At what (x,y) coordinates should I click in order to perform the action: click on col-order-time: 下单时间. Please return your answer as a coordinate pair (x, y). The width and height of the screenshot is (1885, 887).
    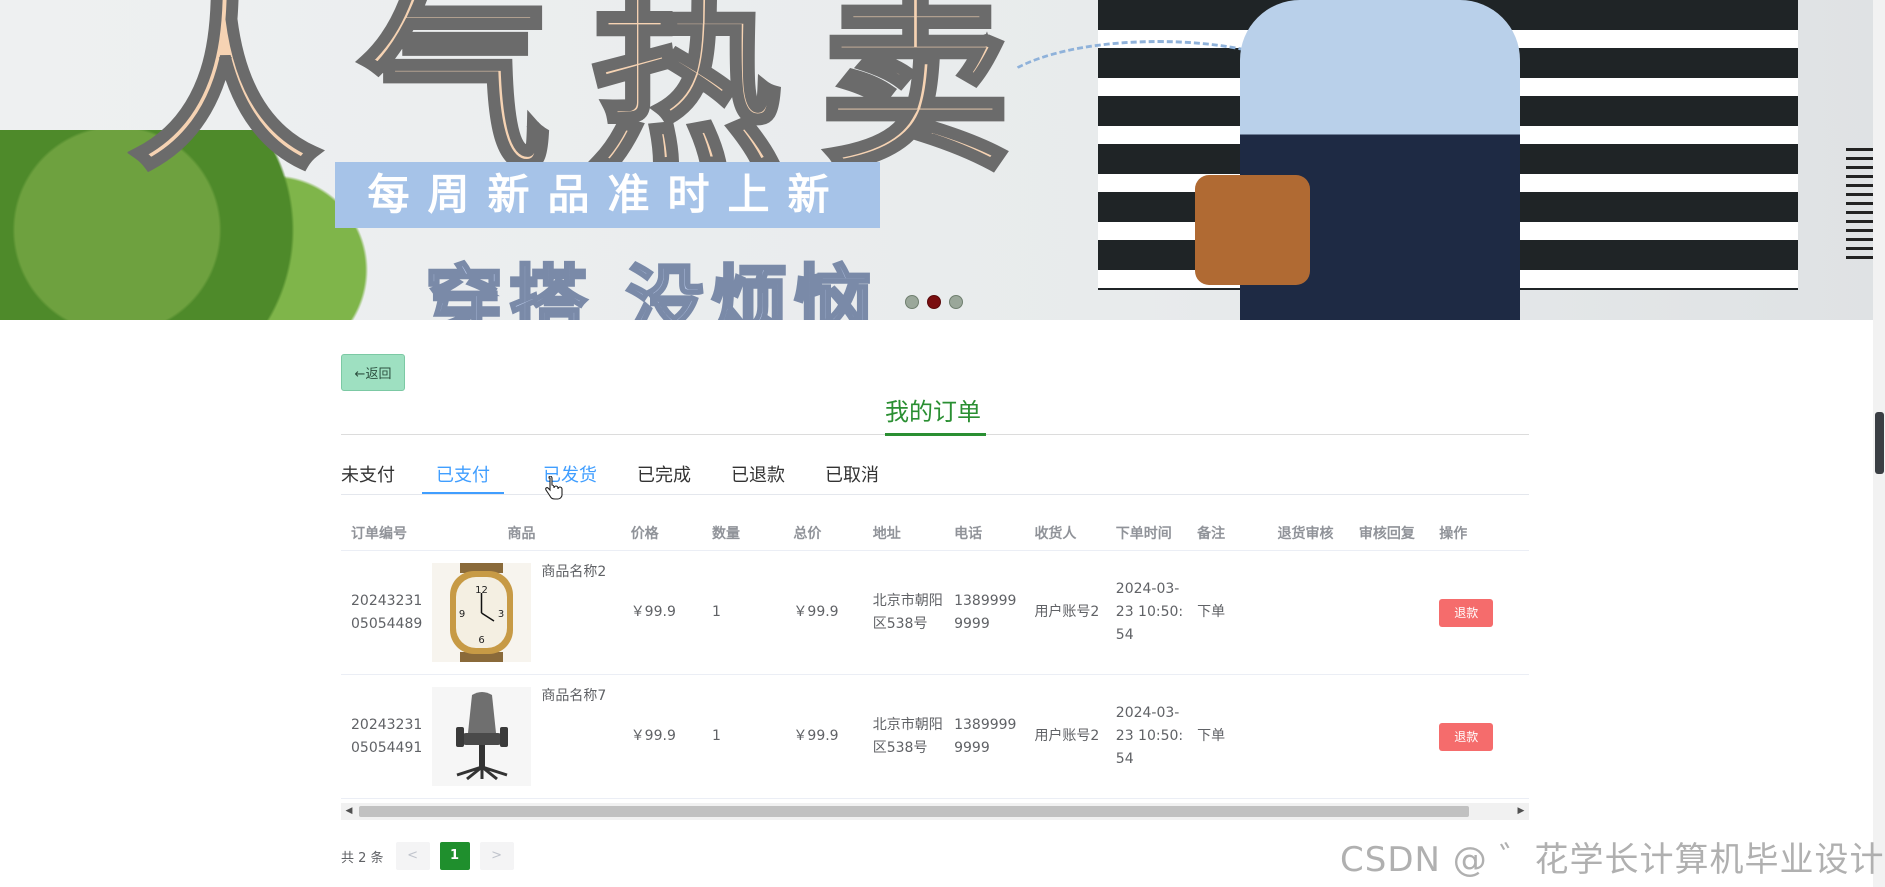
    Looking at the image, I should click on (1146, 533).